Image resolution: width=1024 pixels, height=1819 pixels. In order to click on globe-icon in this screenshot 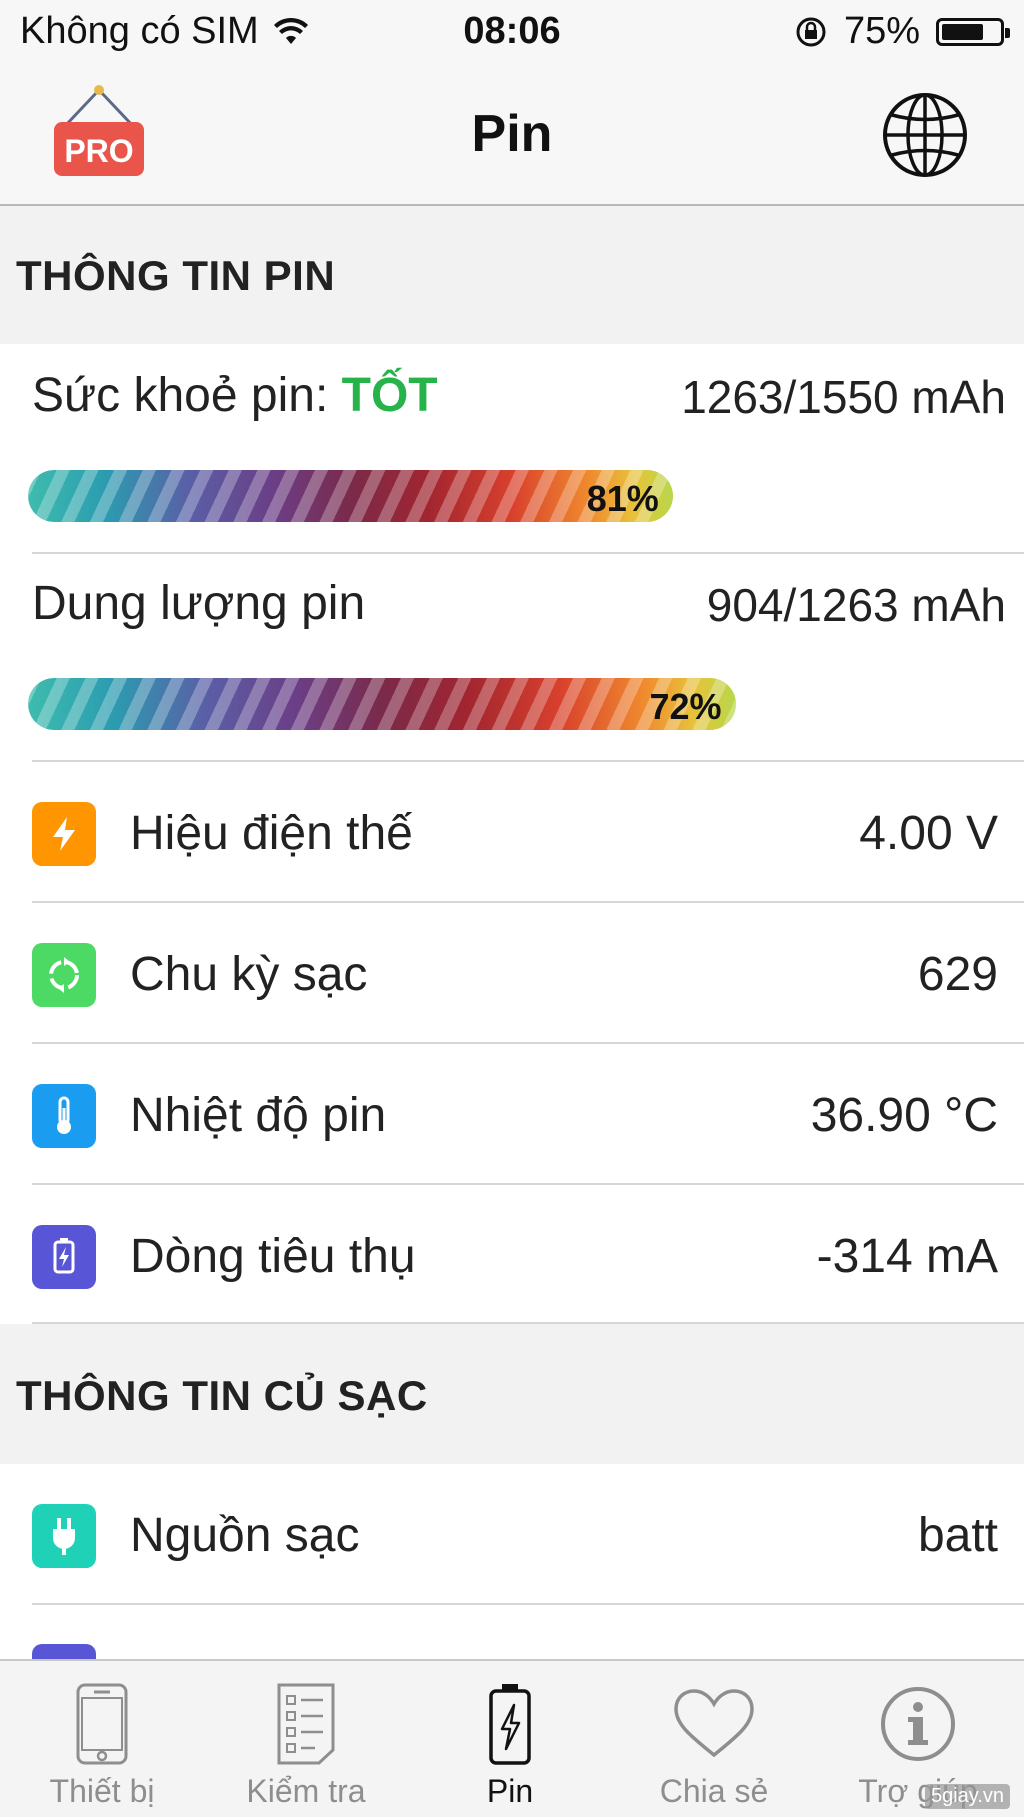, I will do `click(925, 135)`.